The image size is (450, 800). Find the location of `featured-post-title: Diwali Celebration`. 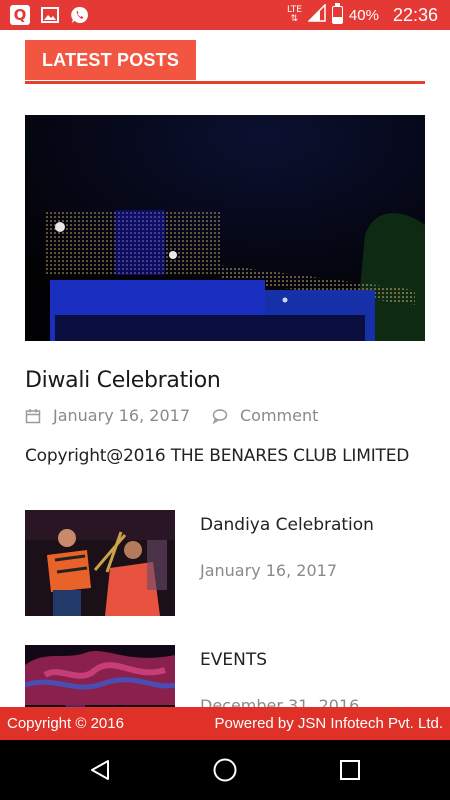

featured-post-title: Diwali Celebration is located at coordinates (123, 380).